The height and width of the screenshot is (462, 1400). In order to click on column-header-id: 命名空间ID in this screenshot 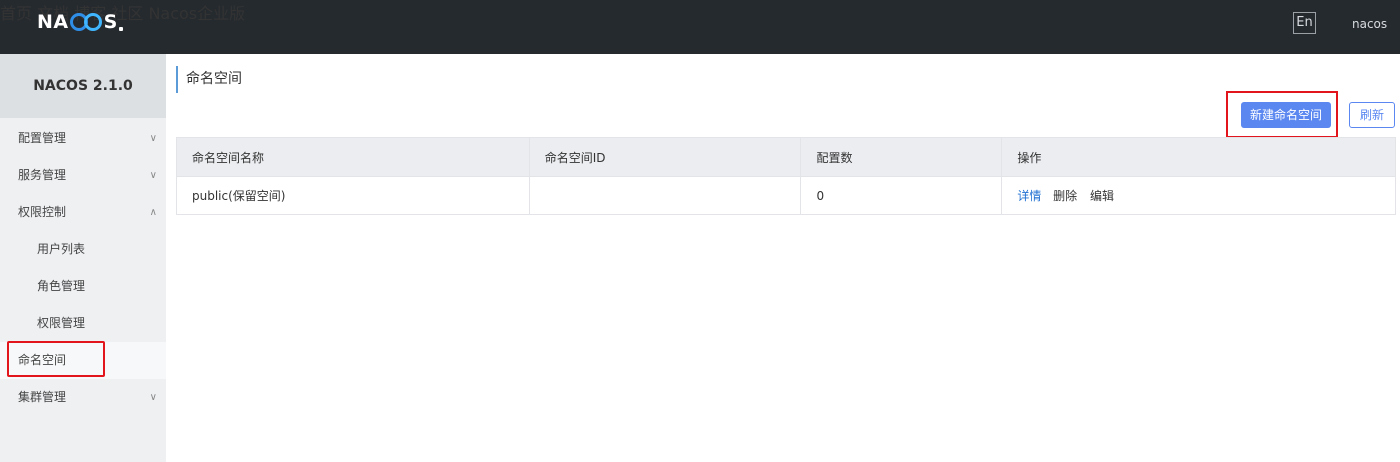, I will do `click(665, 157)`.